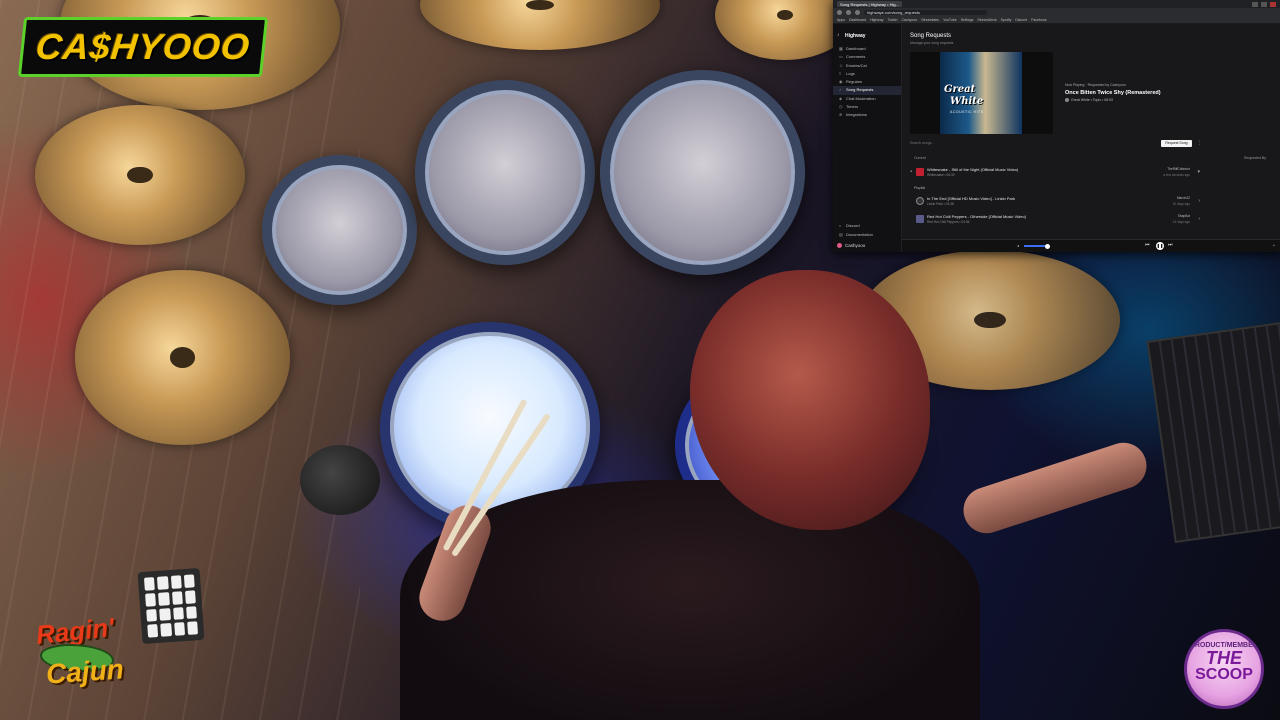 This screenshot has width=1280, height=720. What do you see at coordinates (1198, 172) in the screenshot?
I see `chevron-down-icon: ▾` at bounding box center [1198, 172].